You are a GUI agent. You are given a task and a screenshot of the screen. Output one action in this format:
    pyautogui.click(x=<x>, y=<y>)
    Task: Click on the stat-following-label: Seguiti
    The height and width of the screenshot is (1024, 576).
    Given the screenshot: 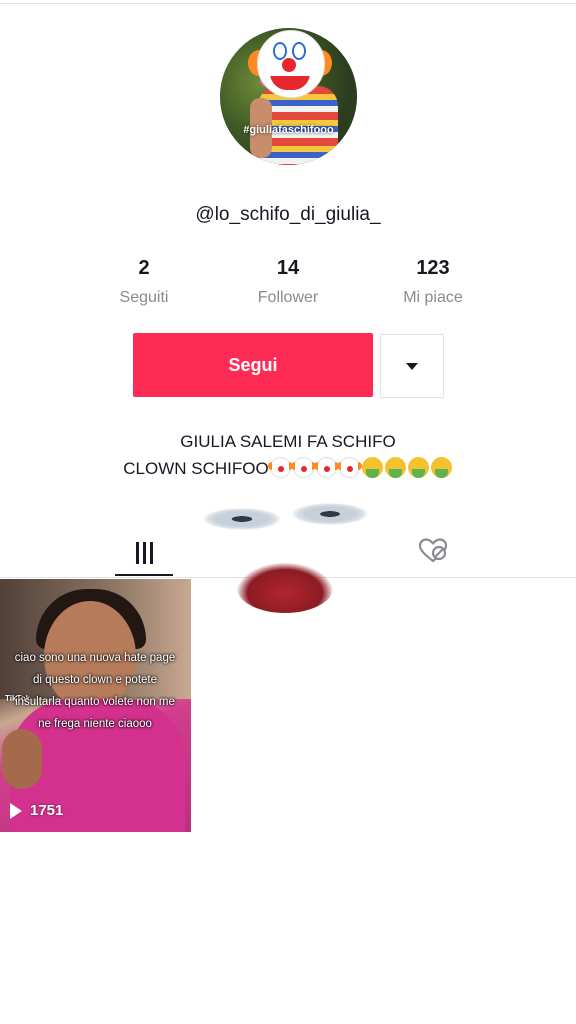 What is the action you would take?
    pyautogui.click(x=144, y=297)
    